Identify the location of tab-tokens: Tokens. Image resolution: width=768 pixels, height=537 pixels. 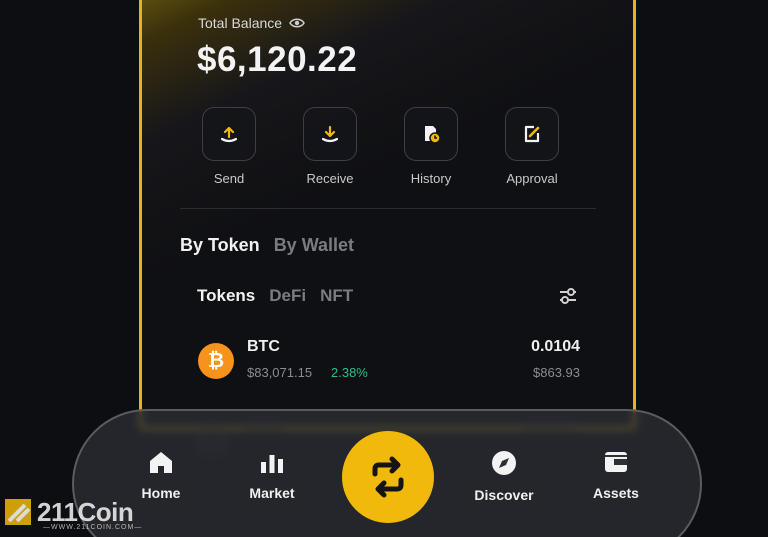
(226, 296).